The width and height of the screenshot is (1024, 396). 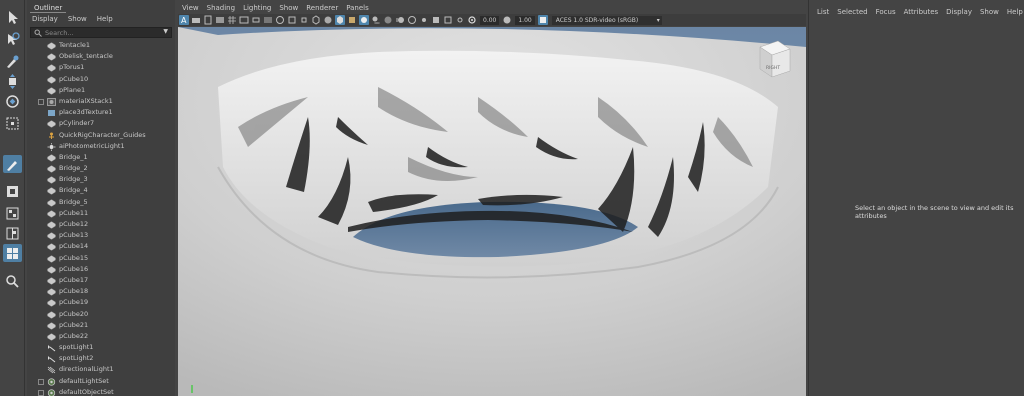 I want to click on motion-blur-icon, so click(x=400, y=20).